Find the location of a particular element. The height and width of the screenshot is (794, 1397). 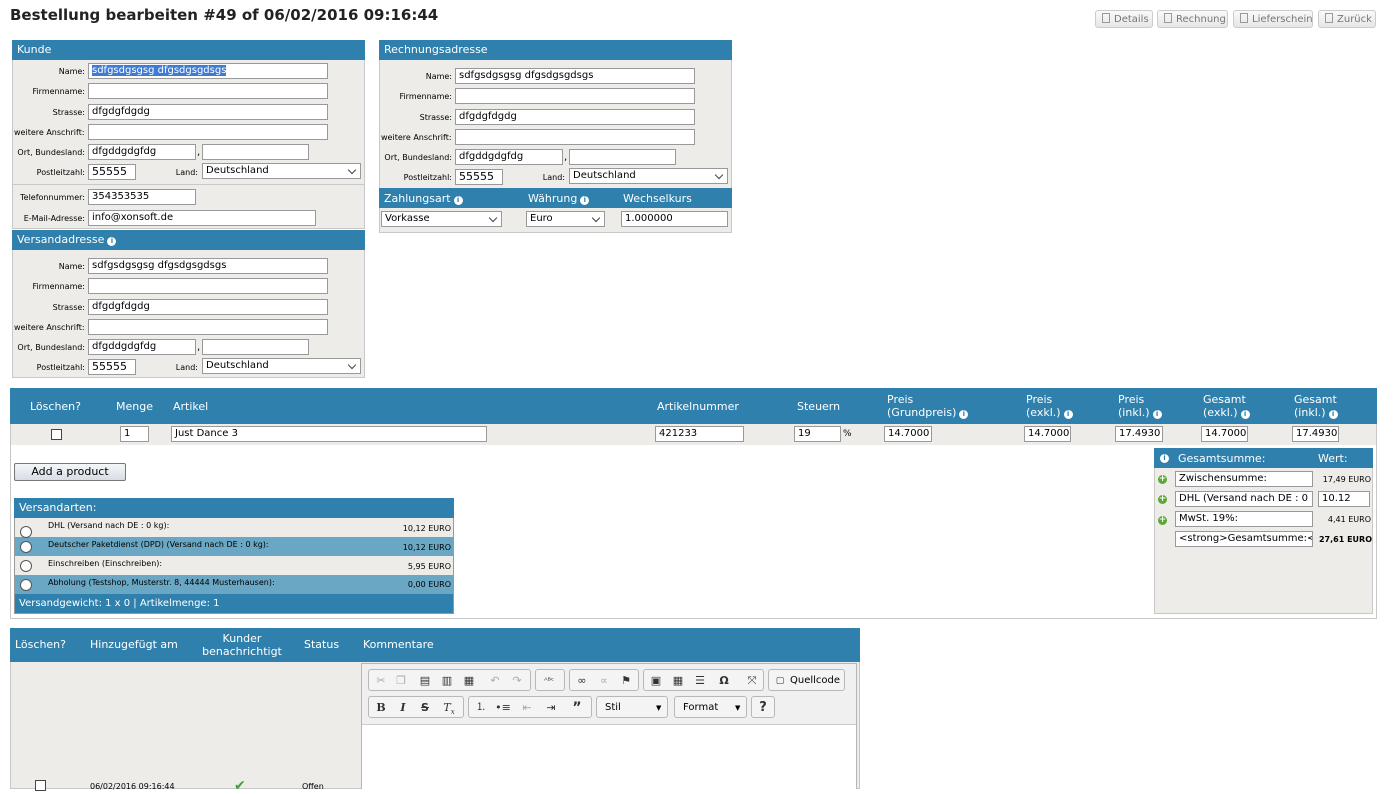

source-button: ▢ Quellcode is located at coordinates (806, 680).